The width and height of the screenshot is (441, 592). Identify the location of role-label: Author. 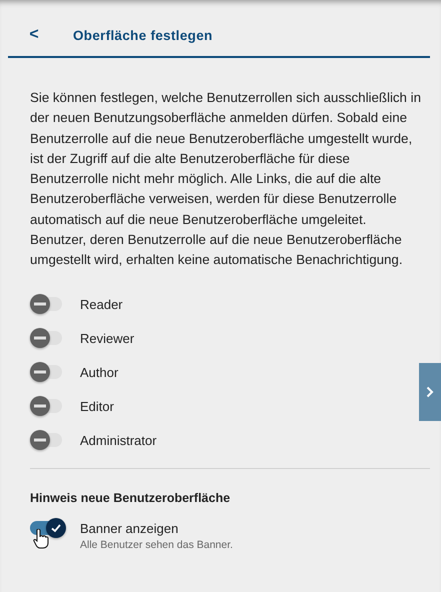
(99, 372).